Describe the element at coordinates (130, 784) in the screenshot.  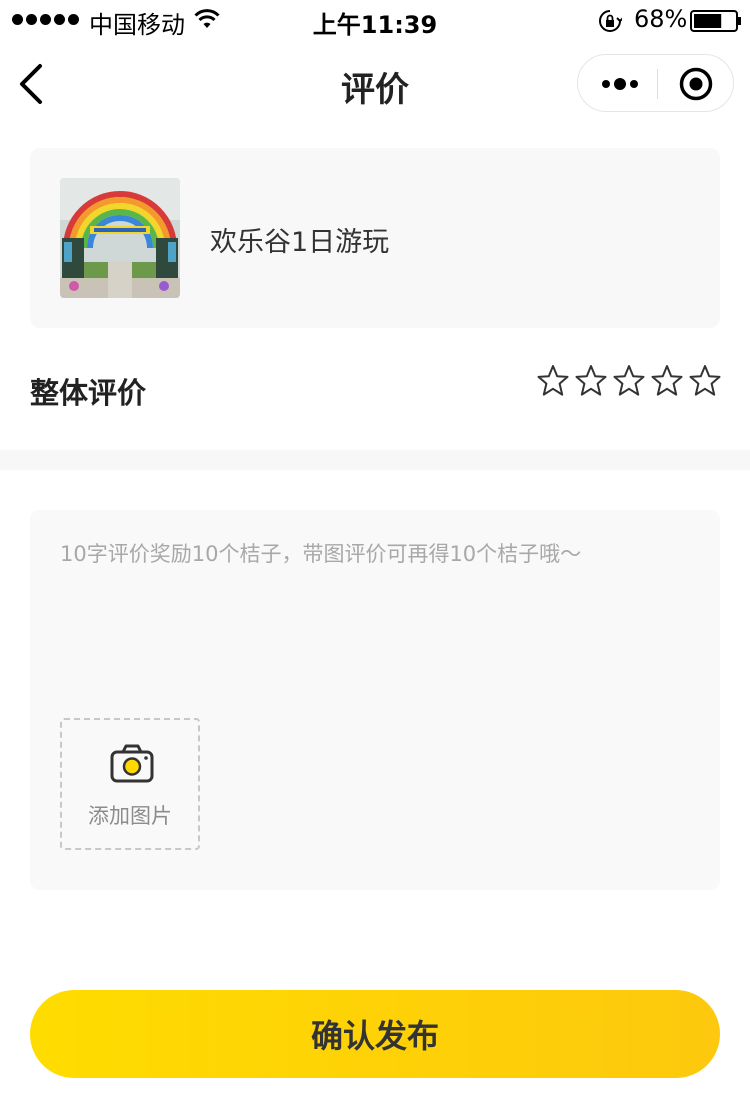
I see `add-photo-button: 添加图片` at that location.